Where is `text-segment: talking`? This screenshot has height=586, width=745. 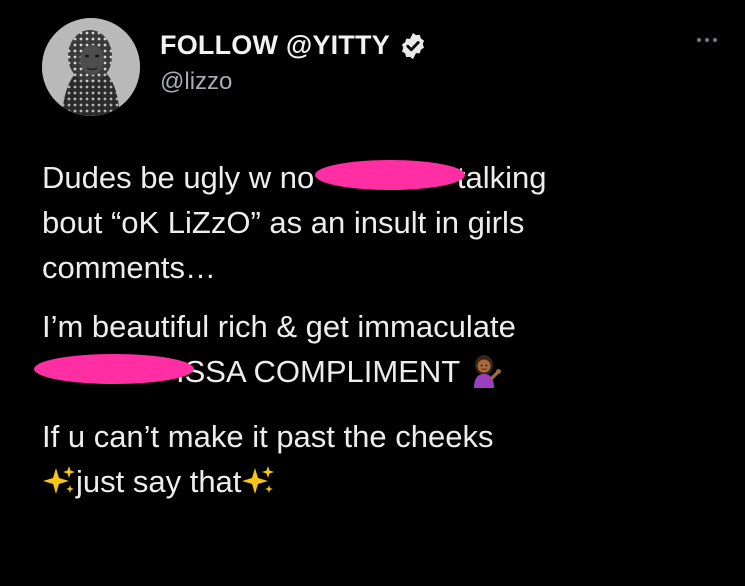 text-segment: talking is located at coordinates (501, 177).